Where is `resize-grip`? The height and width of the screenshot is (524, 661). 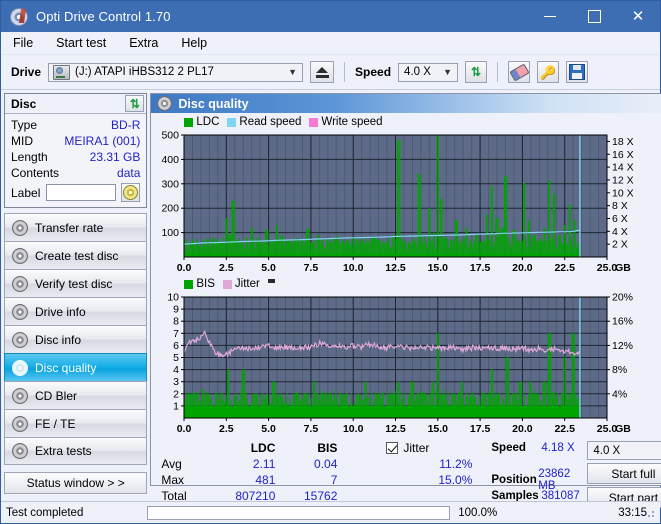 resize-grip is located at coordinates (652, 512).